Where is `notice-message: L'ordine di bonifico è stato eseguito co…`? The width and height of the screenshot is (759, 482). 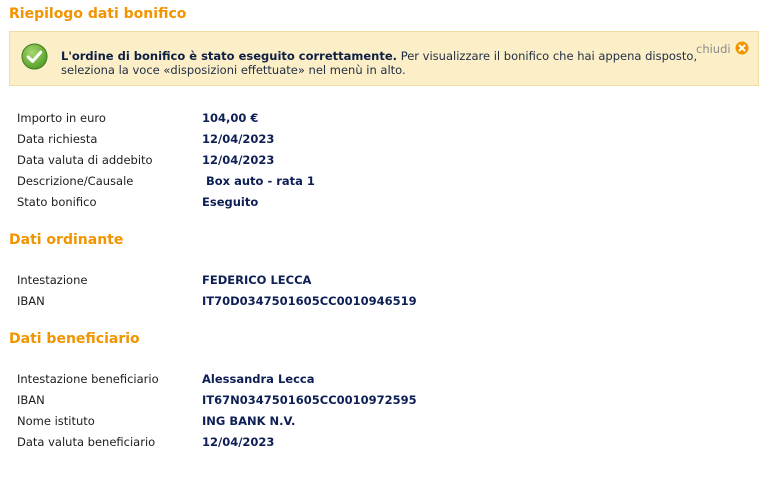 notice-message: L'ordine di bonifico è stato eseguito co… is located at coordinates (381, 63).